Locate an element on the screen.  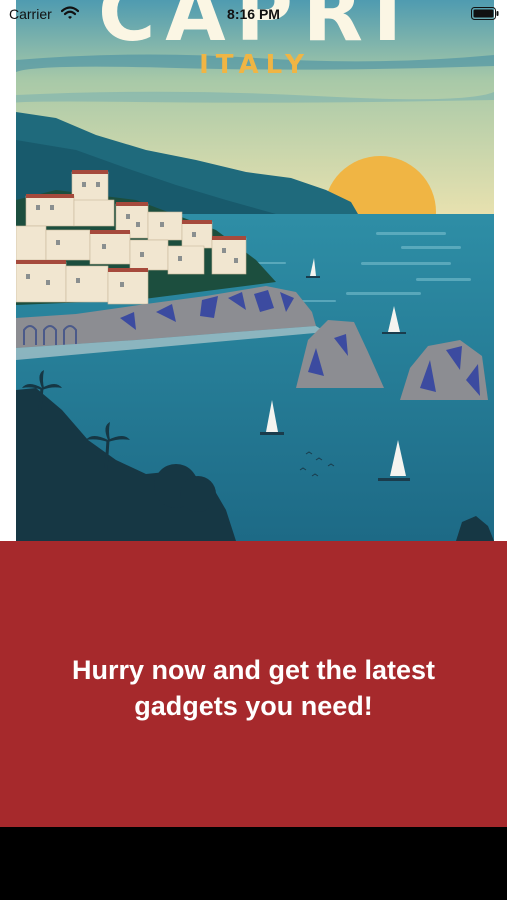
status-time: 8:16 PM is located at coordinates (253, 14).